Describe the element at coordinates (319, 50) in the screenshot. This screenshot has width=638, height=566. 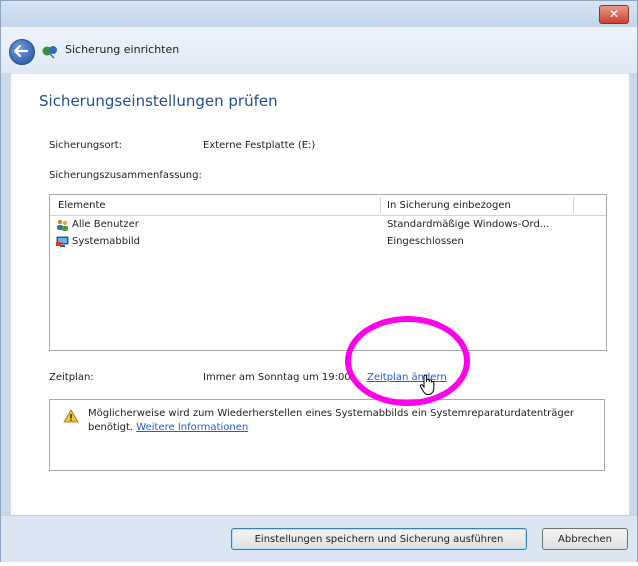
I see `navigation-bar: Sicherung einrichten` at that location.